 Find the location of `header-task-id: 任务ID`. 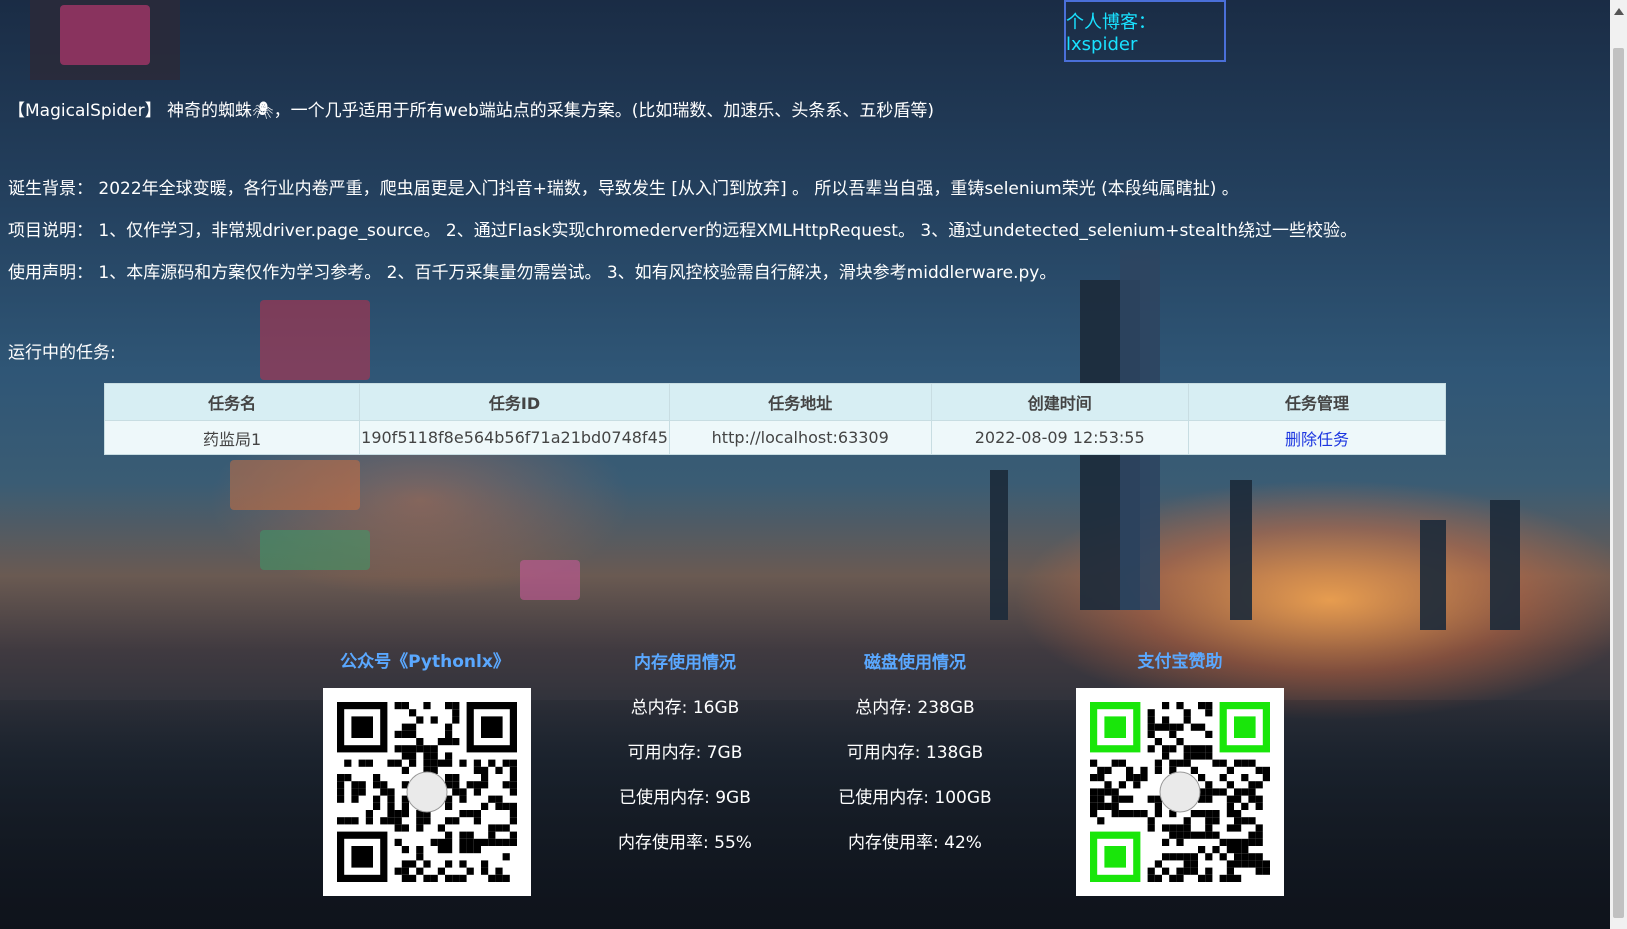

header-task-id: 任务ID is located at coordinates (514, 402).